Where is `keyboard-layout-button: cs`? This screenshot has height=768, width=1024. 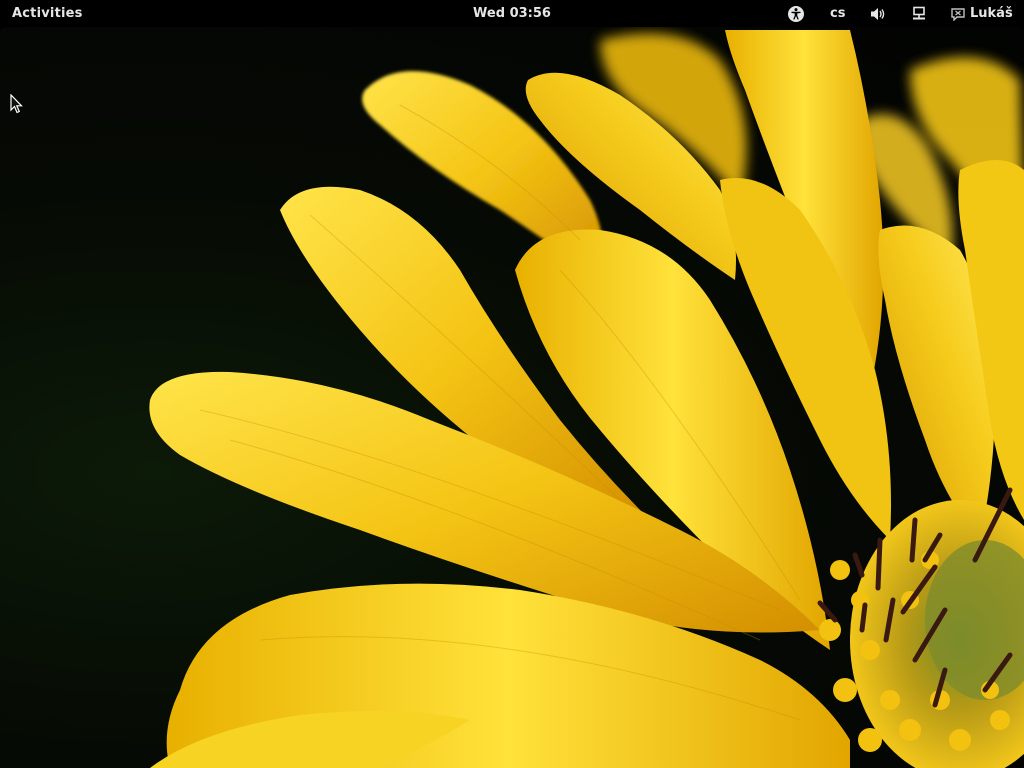
keyboard-layout-button: cs is located at coordinates (837, 13).